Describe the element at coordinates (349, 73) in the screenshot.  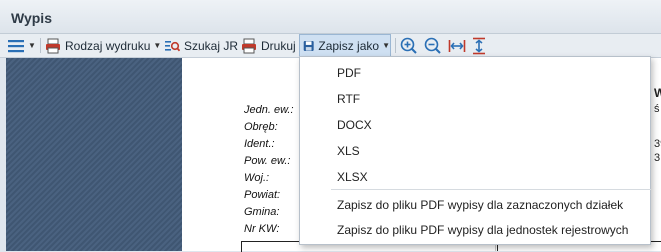
I see `menu-item-pdf: PDF` at that location.